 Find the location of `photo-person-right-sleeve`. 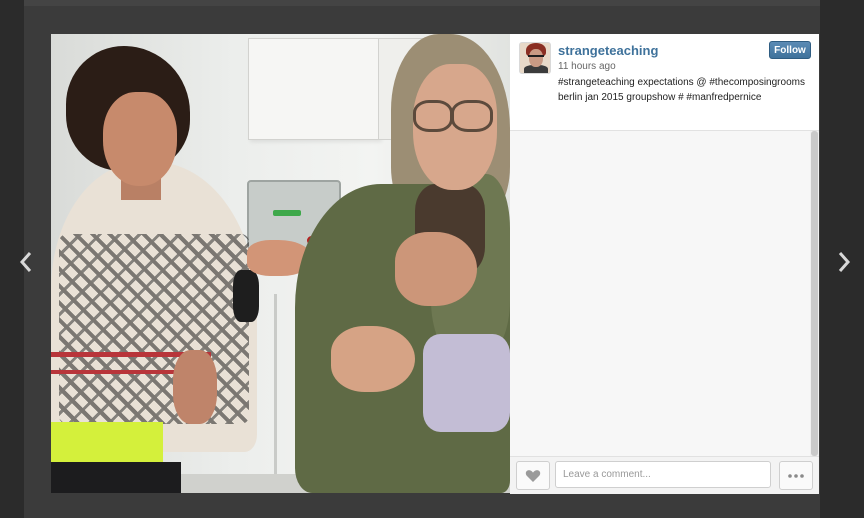

photo-person-right-sleeve is located at coordinates (466, 383).